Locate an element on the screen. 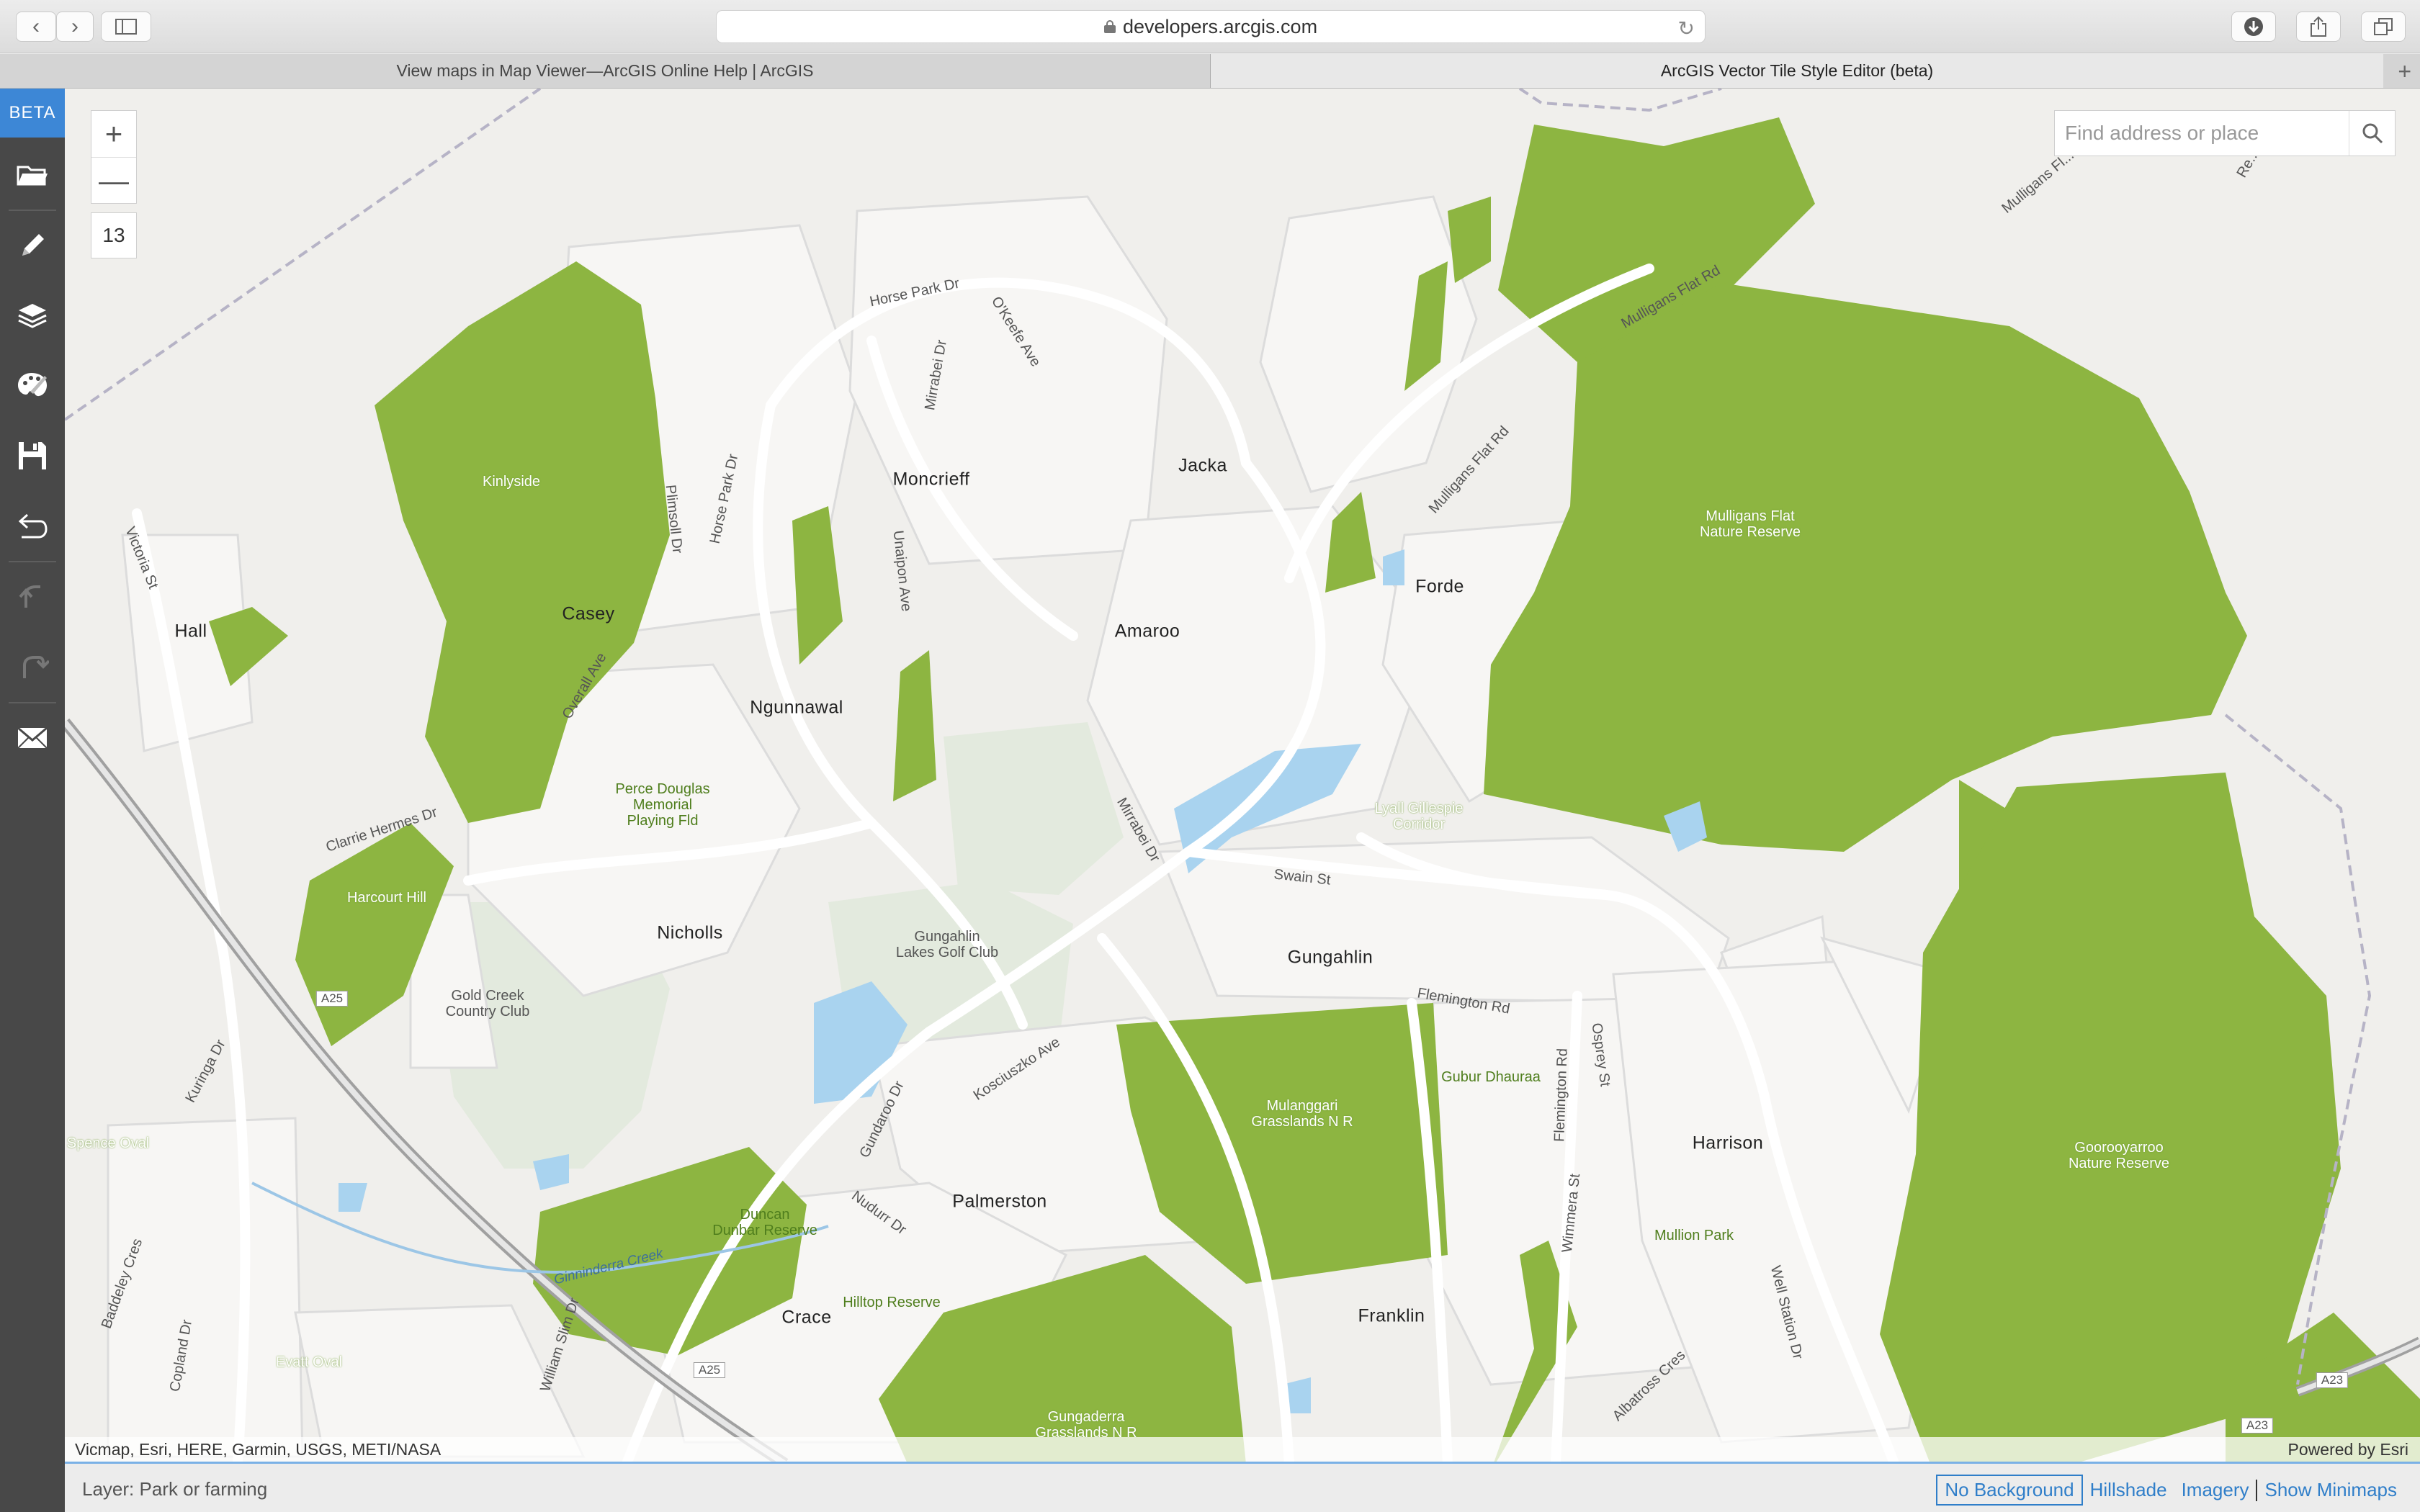 The image size is (2420, 1512). park-label: Perce Douglas is located at coordinates (662, 789).